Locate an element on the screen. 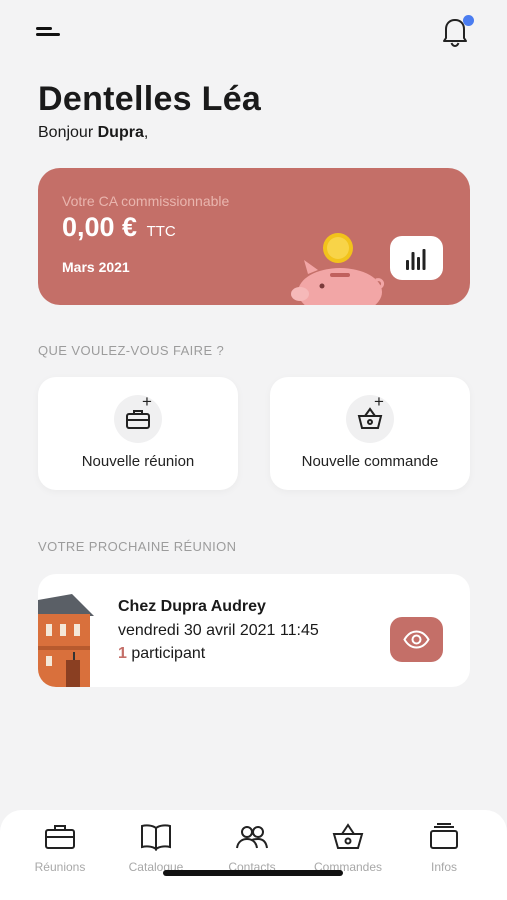 This screenshot has height=900, width=507. actions-section-title: QUE VOULEZ-VOUS FAIRE ? is located at coordinates (131, 350).